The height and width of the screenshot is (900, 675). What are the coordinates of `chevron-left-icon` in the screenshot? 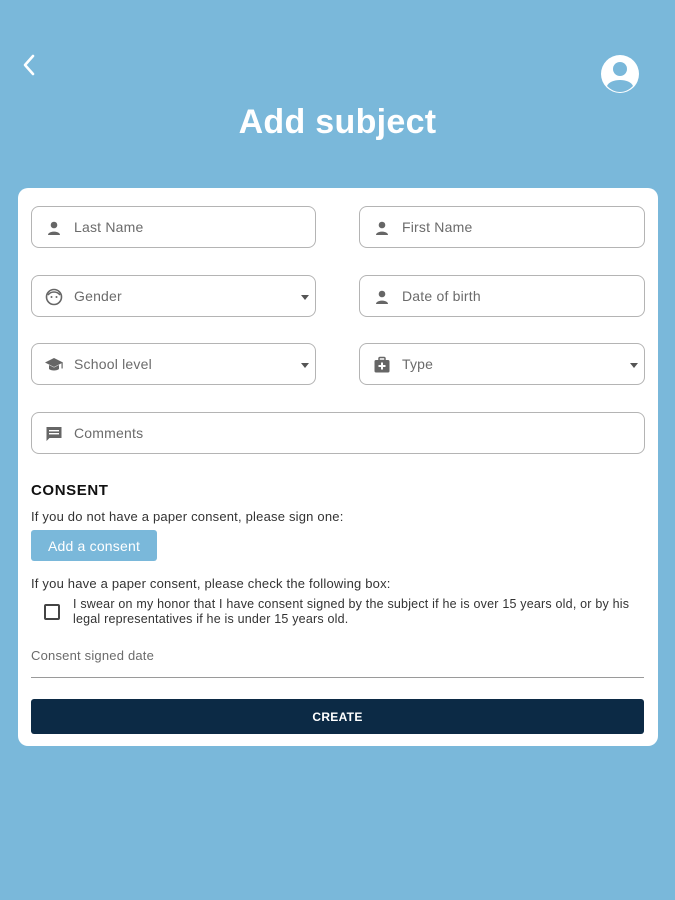 It's located at (29, 65).